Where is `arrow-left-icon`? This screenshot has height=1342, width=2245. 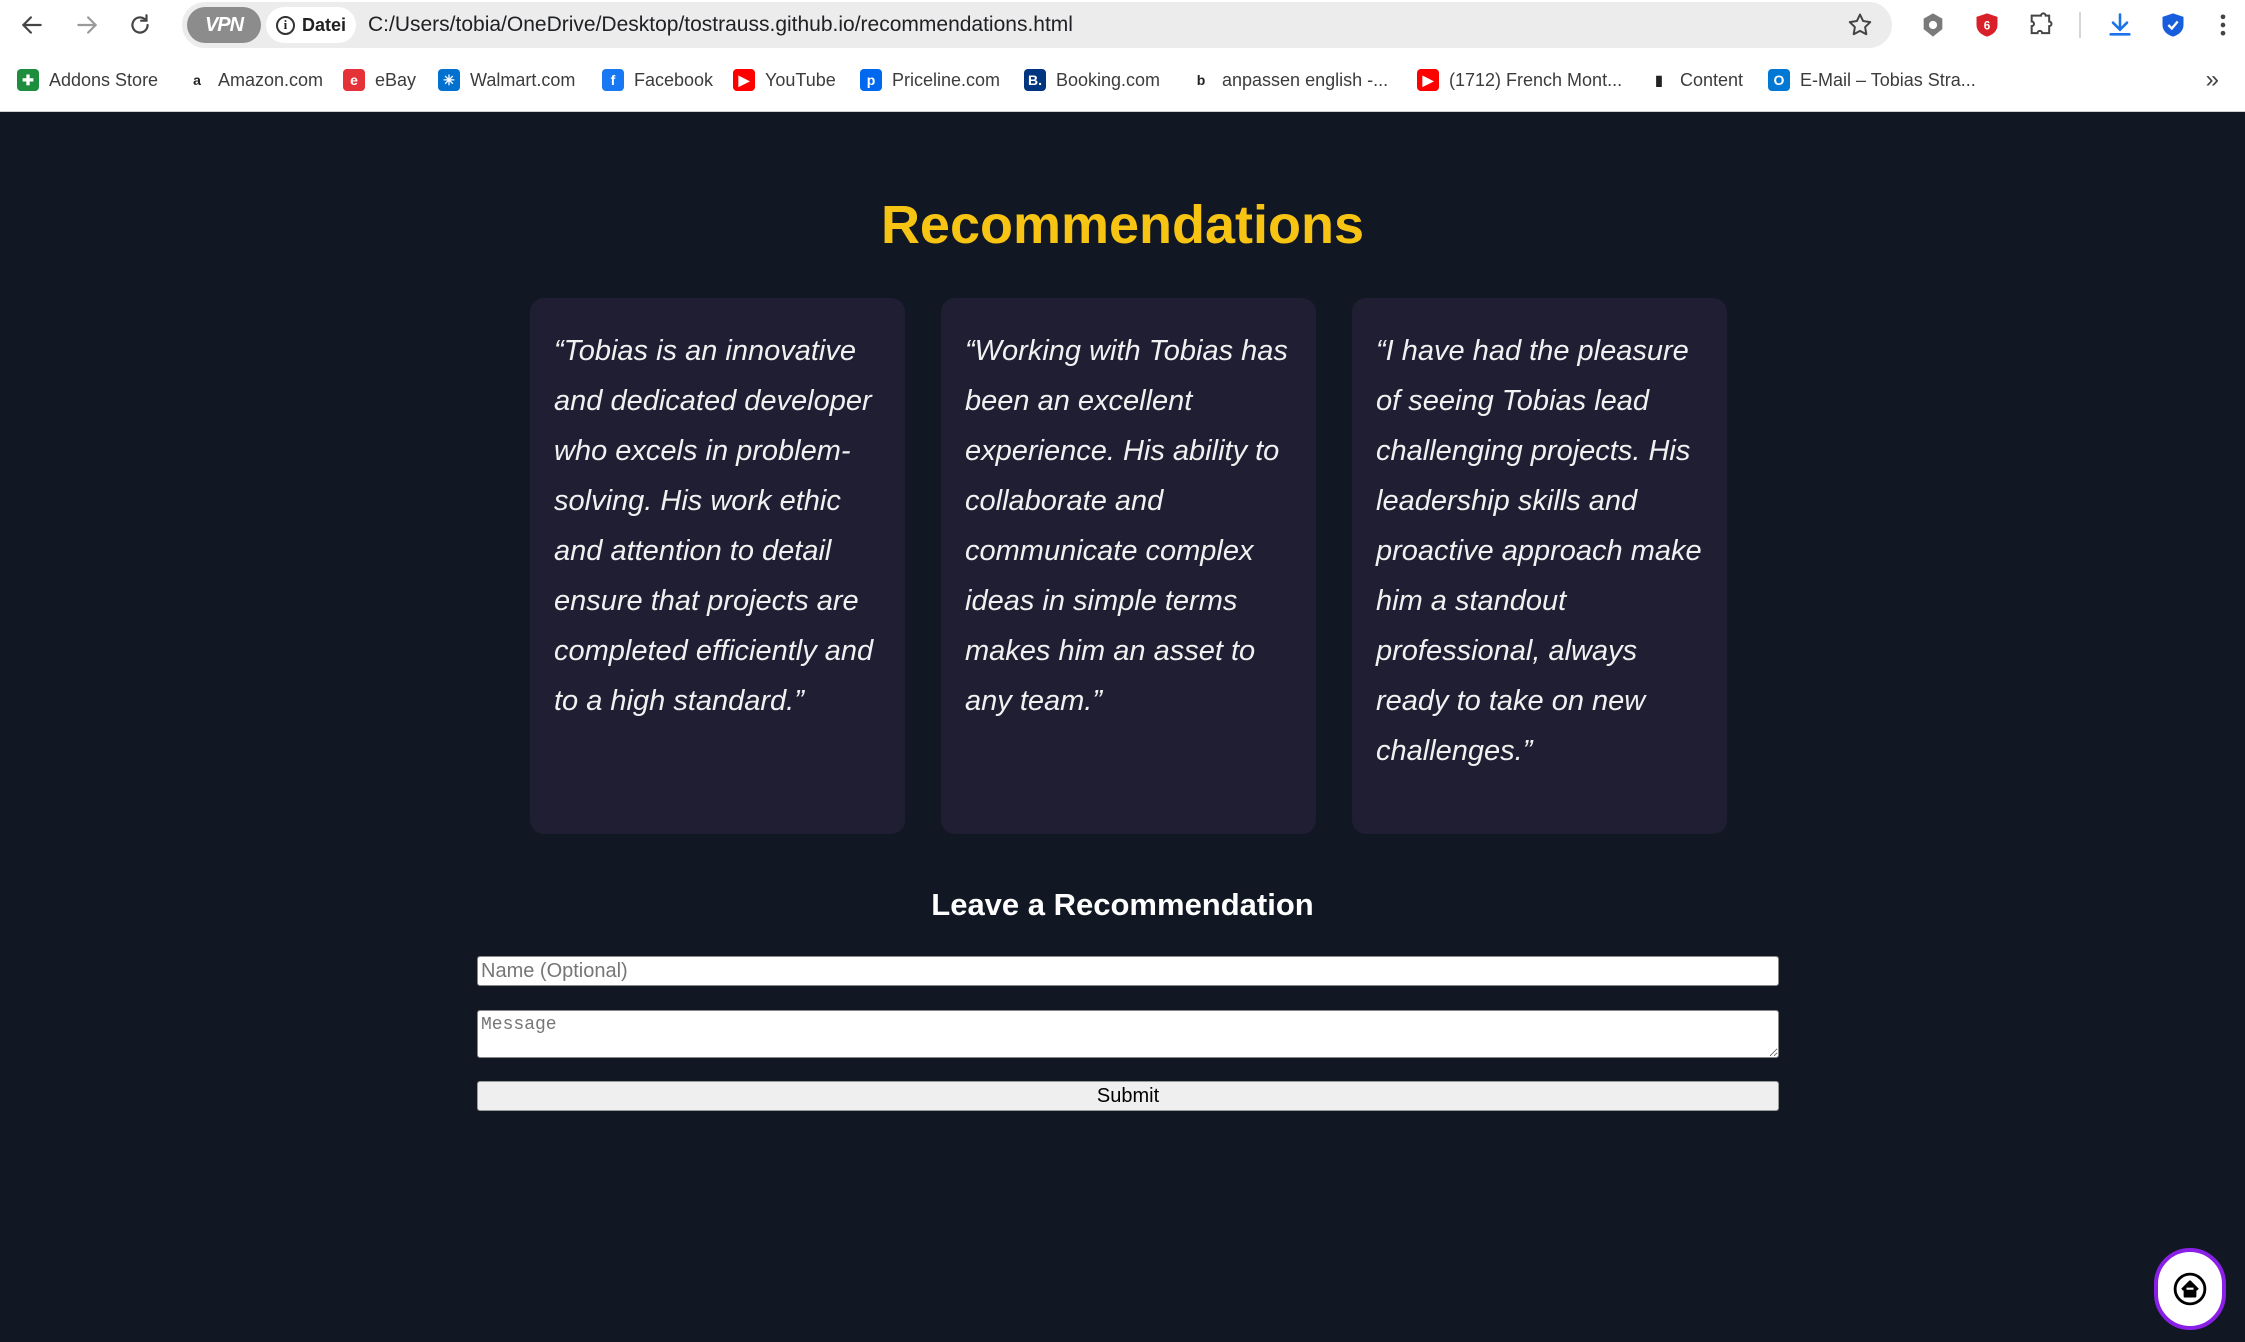 arrow-left-icon is located at coordinates (31, 25).